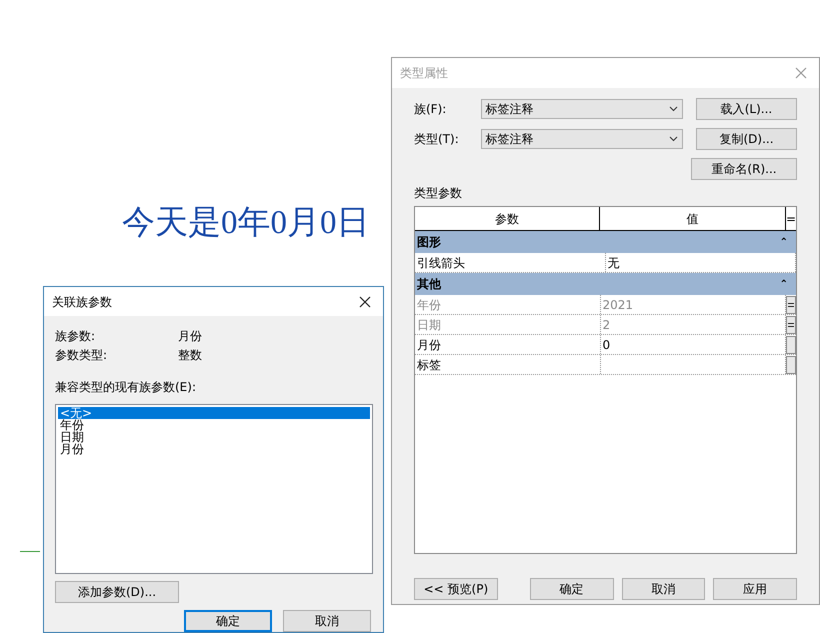 The height and width of the screenshot is (633, 820). I want to click on list-item: 年份, so click(214, 425).